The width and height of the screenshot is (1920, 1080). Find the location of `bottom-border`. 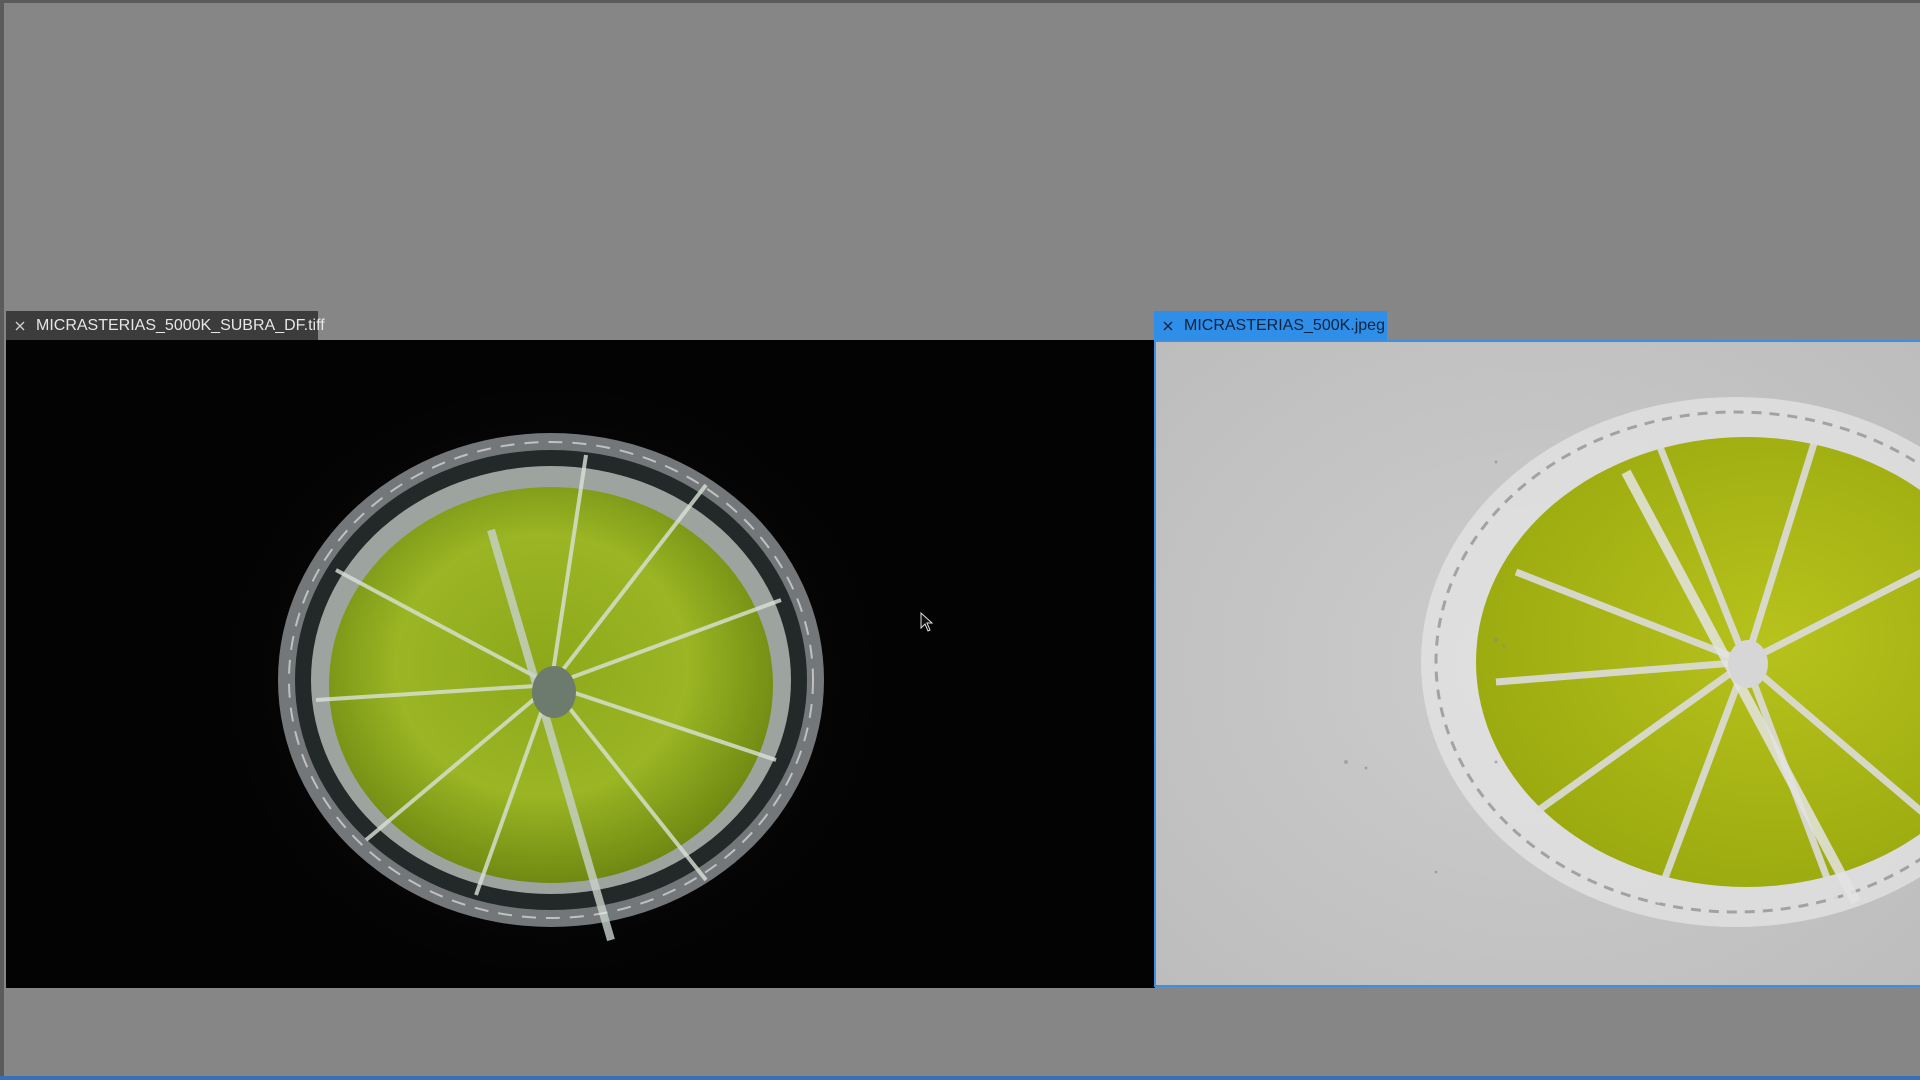

bottom-border is located at coordinates (960, 1078).